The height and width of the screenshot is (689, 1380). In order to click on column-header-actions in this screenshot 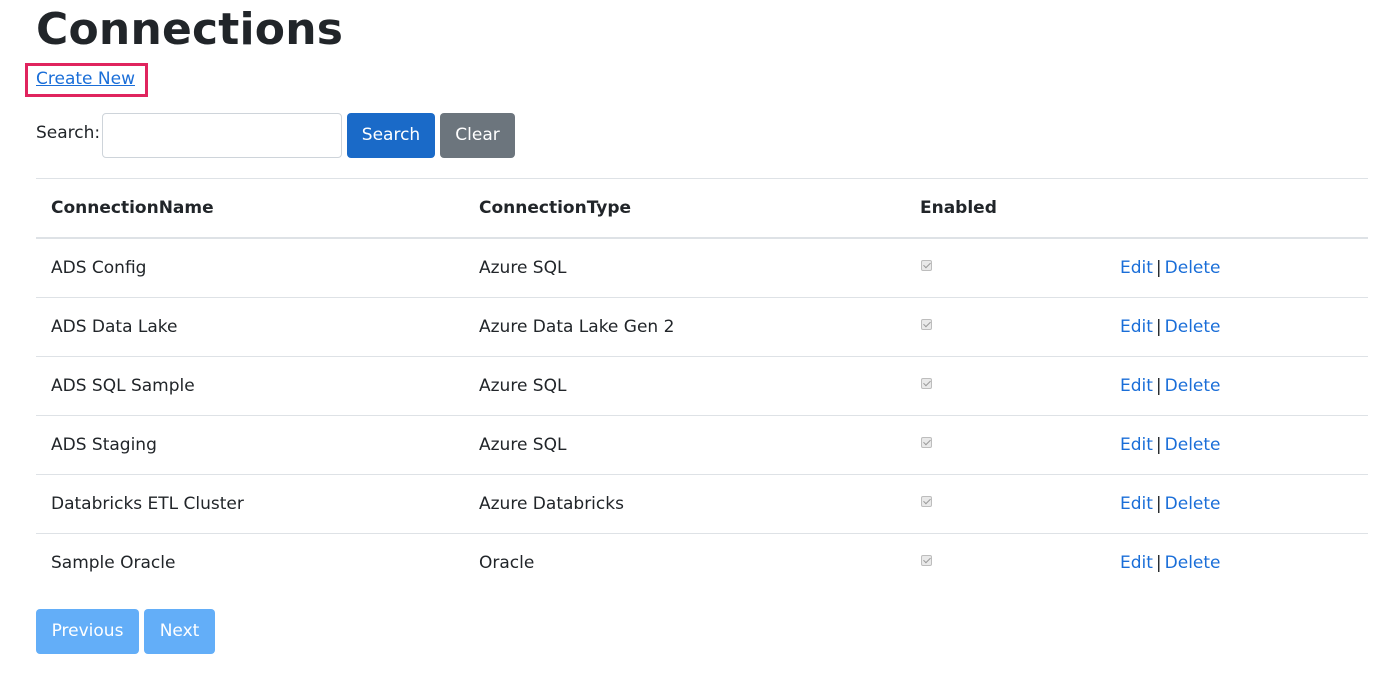, I will do `click(1244, 208)`.